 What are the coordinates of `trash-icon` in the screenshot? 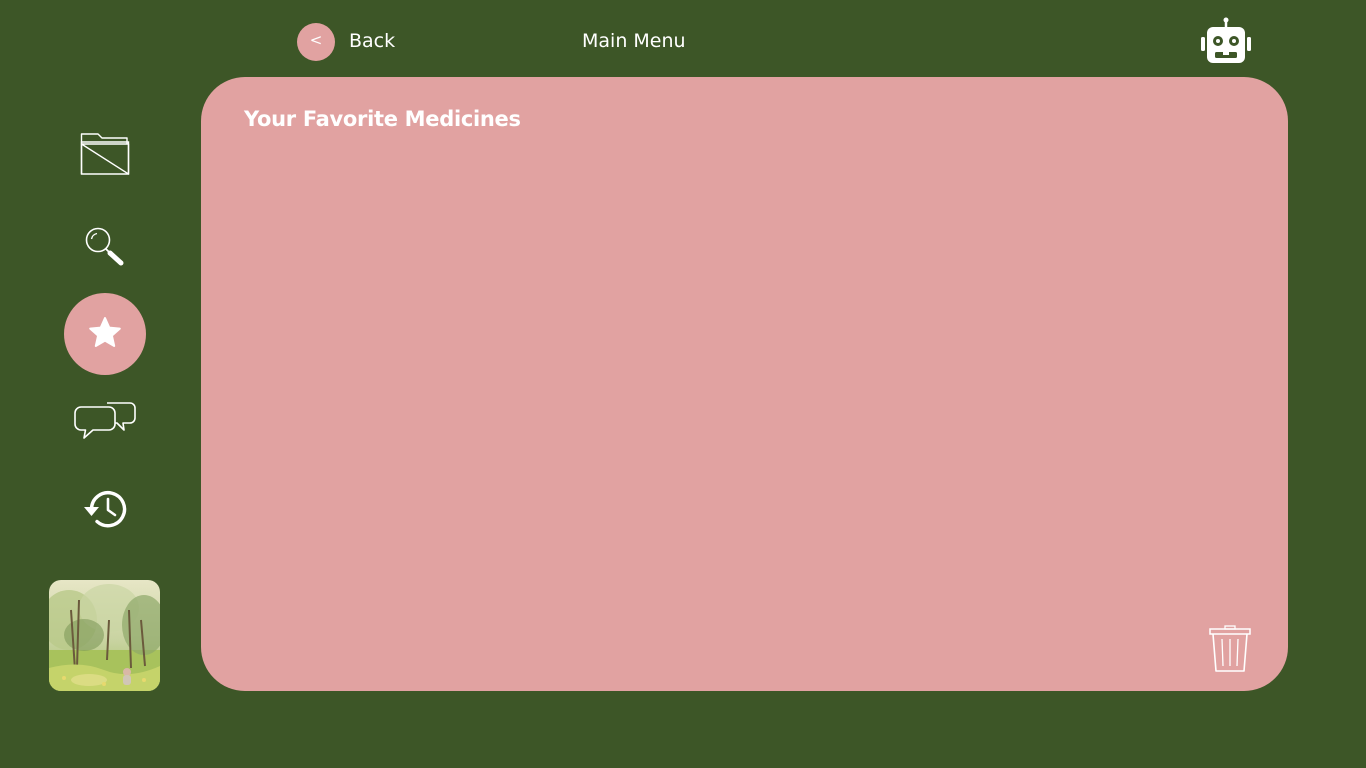 It's located at (1230, 649).